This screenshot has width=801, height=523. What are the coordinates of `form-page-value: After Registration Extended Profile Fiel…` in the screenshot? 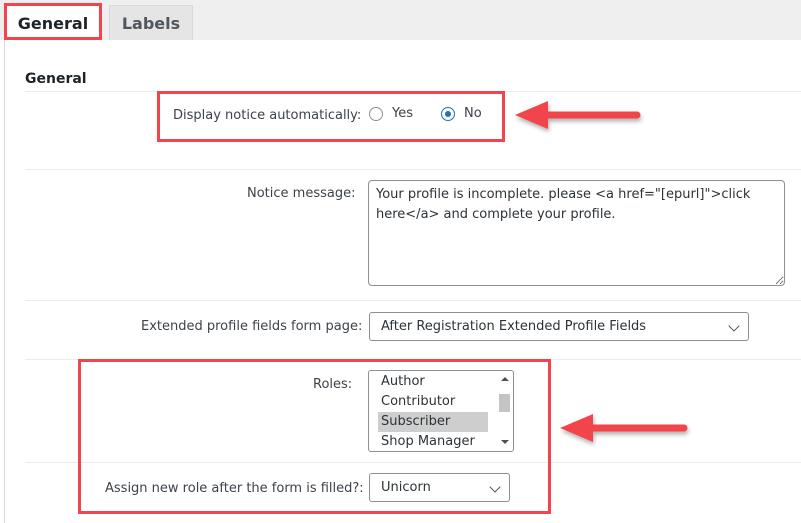 It's located at (514, 326).